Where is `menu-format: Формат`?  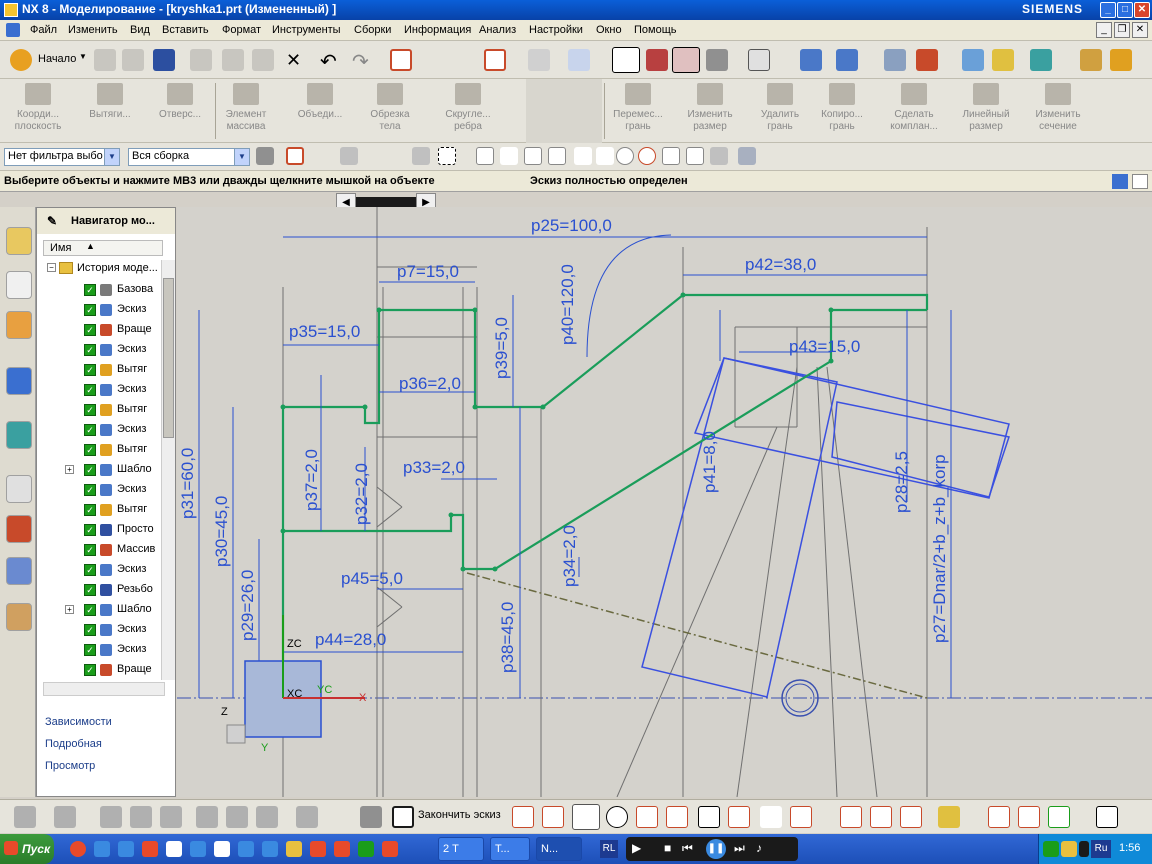 menu-format: Формат is located at coordinates (241, 30).